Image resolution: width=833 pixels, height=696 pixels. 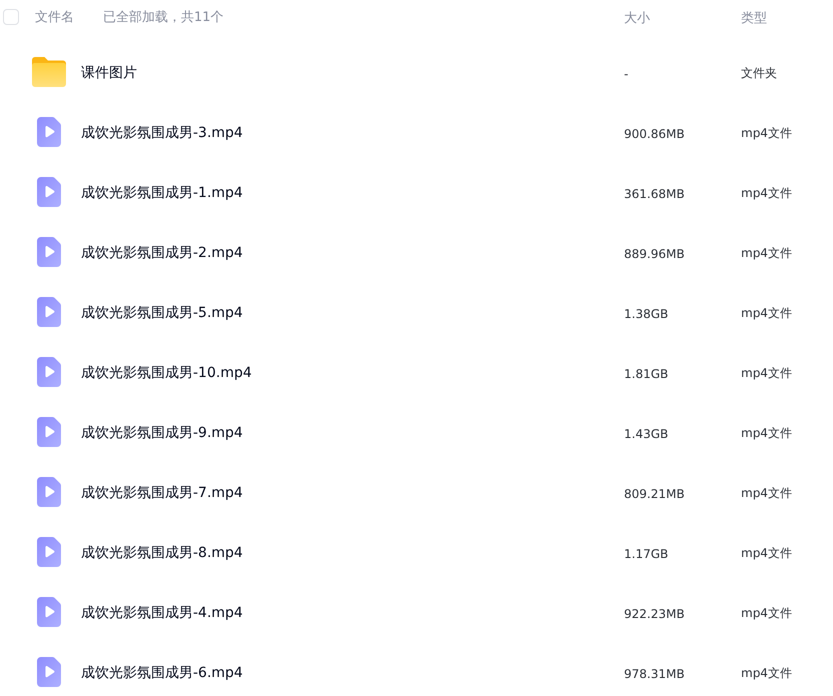 I want to click on file-size: 361.68MB, so click(x=654, y=193).